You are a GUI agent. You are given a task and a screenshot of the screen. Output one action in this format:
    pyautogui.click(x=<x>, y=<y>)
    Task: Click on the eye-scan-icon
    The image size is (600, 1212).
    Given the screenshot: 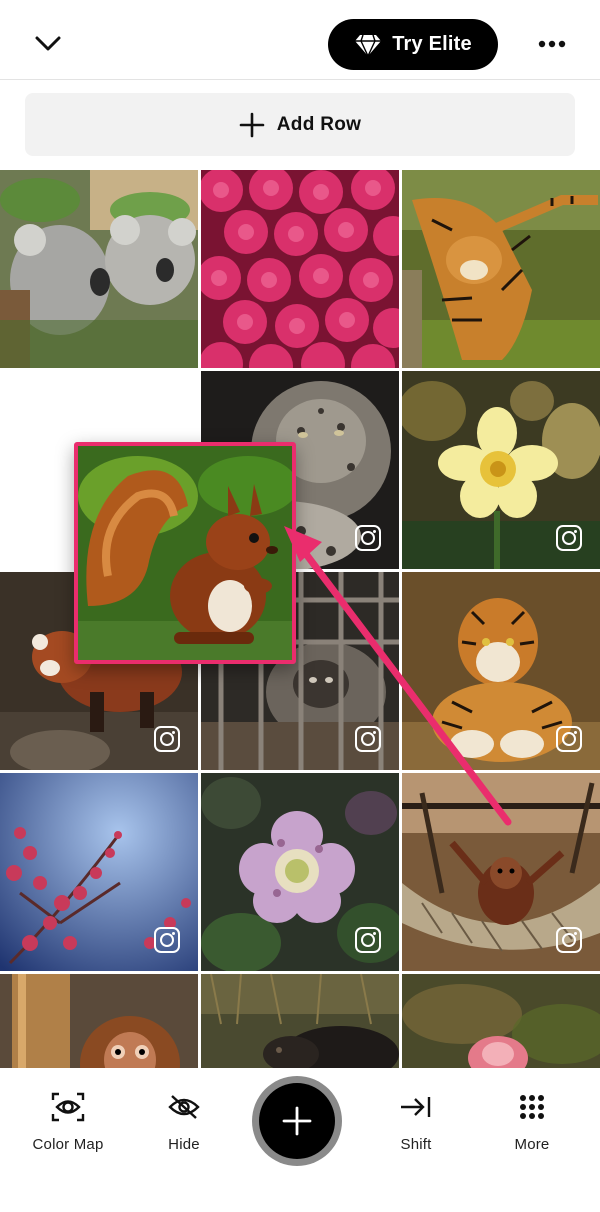 What is the action you would take?
    pyautogui.click(x=68, y=1107)
    